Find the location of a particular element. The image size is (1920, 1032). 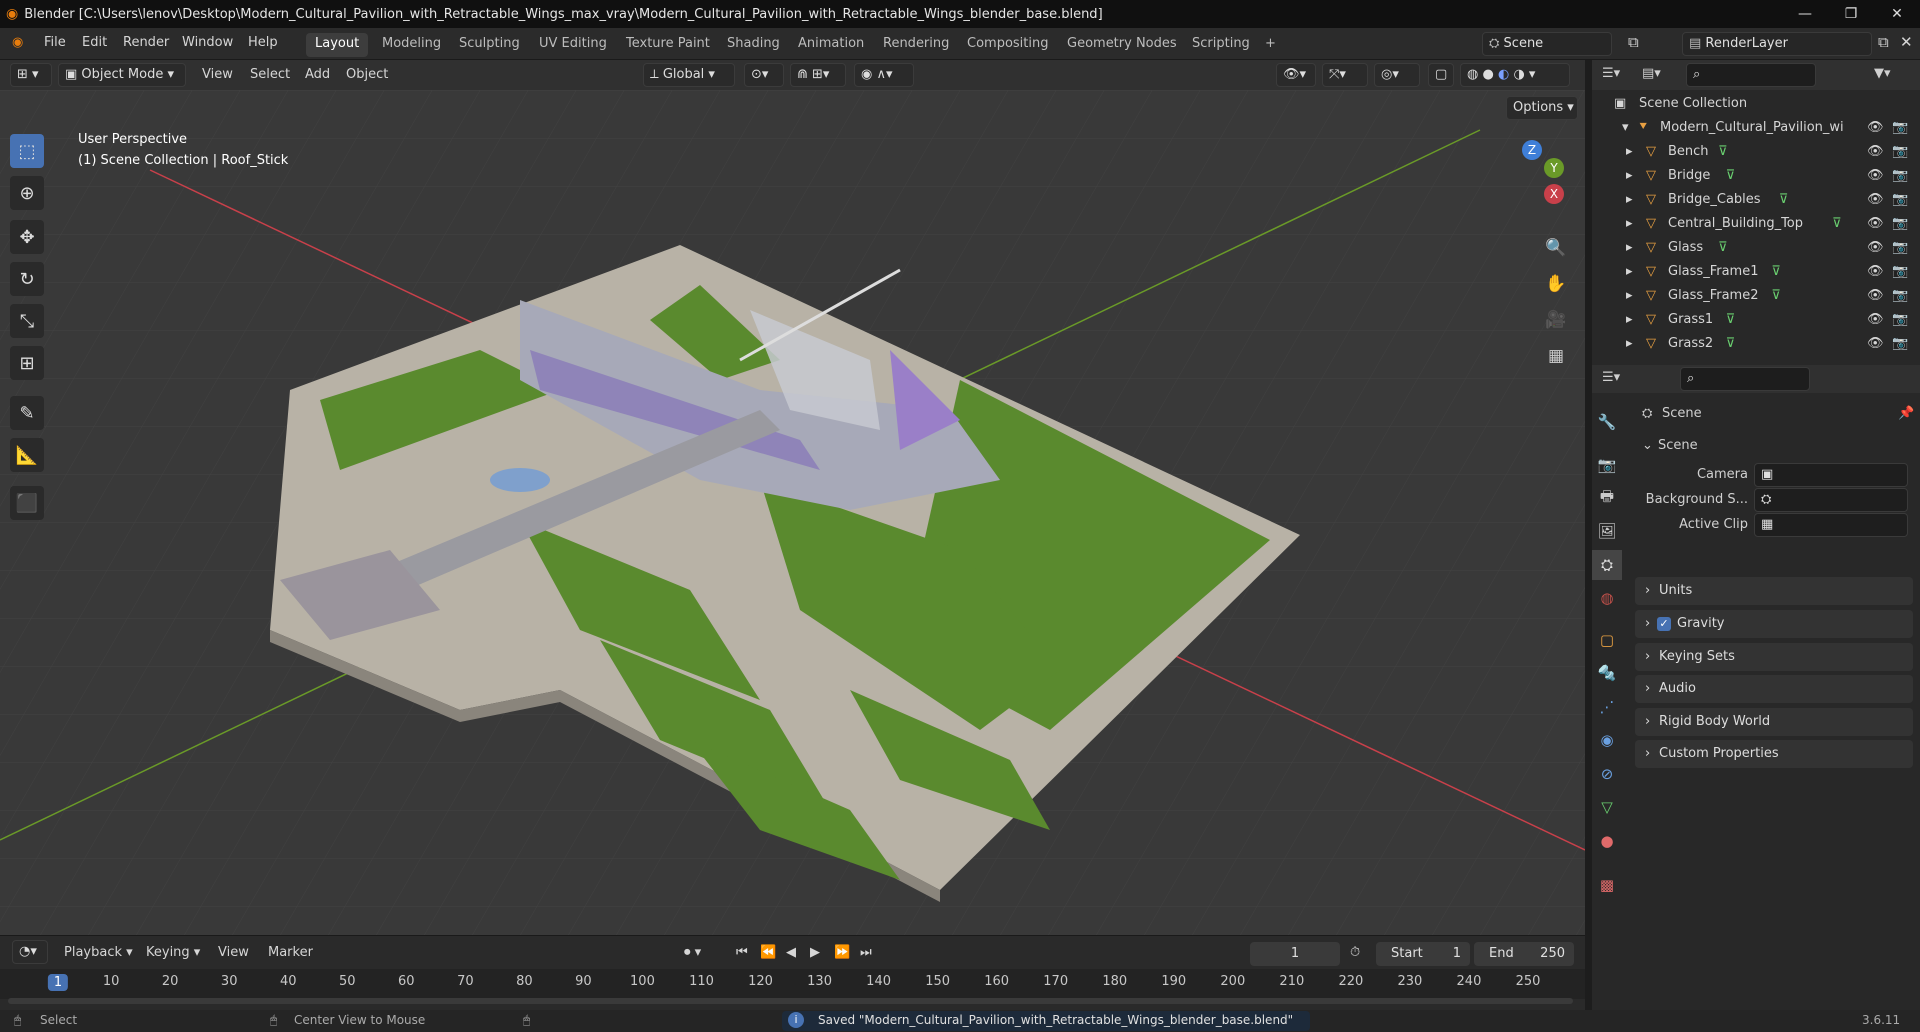

new-scene-icon: ⧉ is located at coordinates (1633, 42).